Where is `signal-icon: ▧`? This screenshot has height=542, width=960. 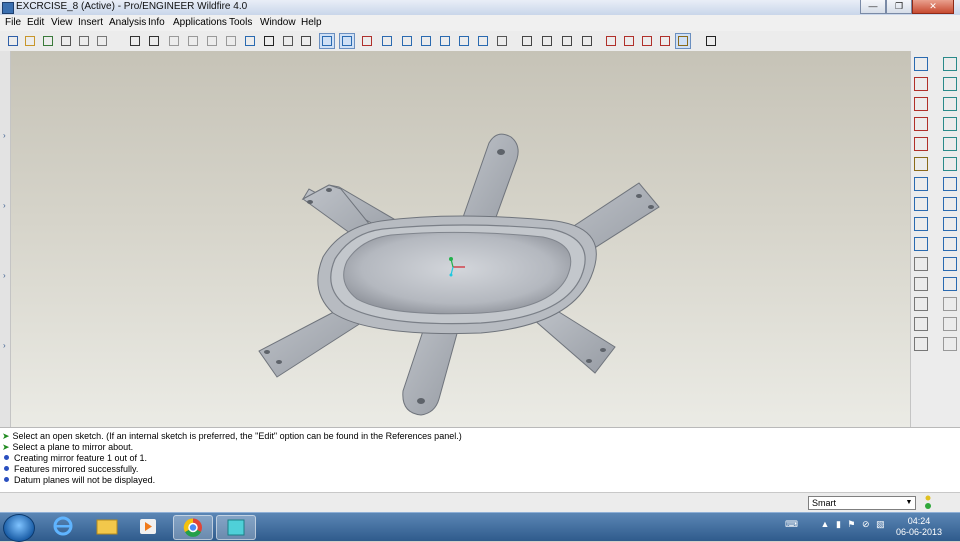
signal-icon: ▧ is located at coordinates (880, 524).